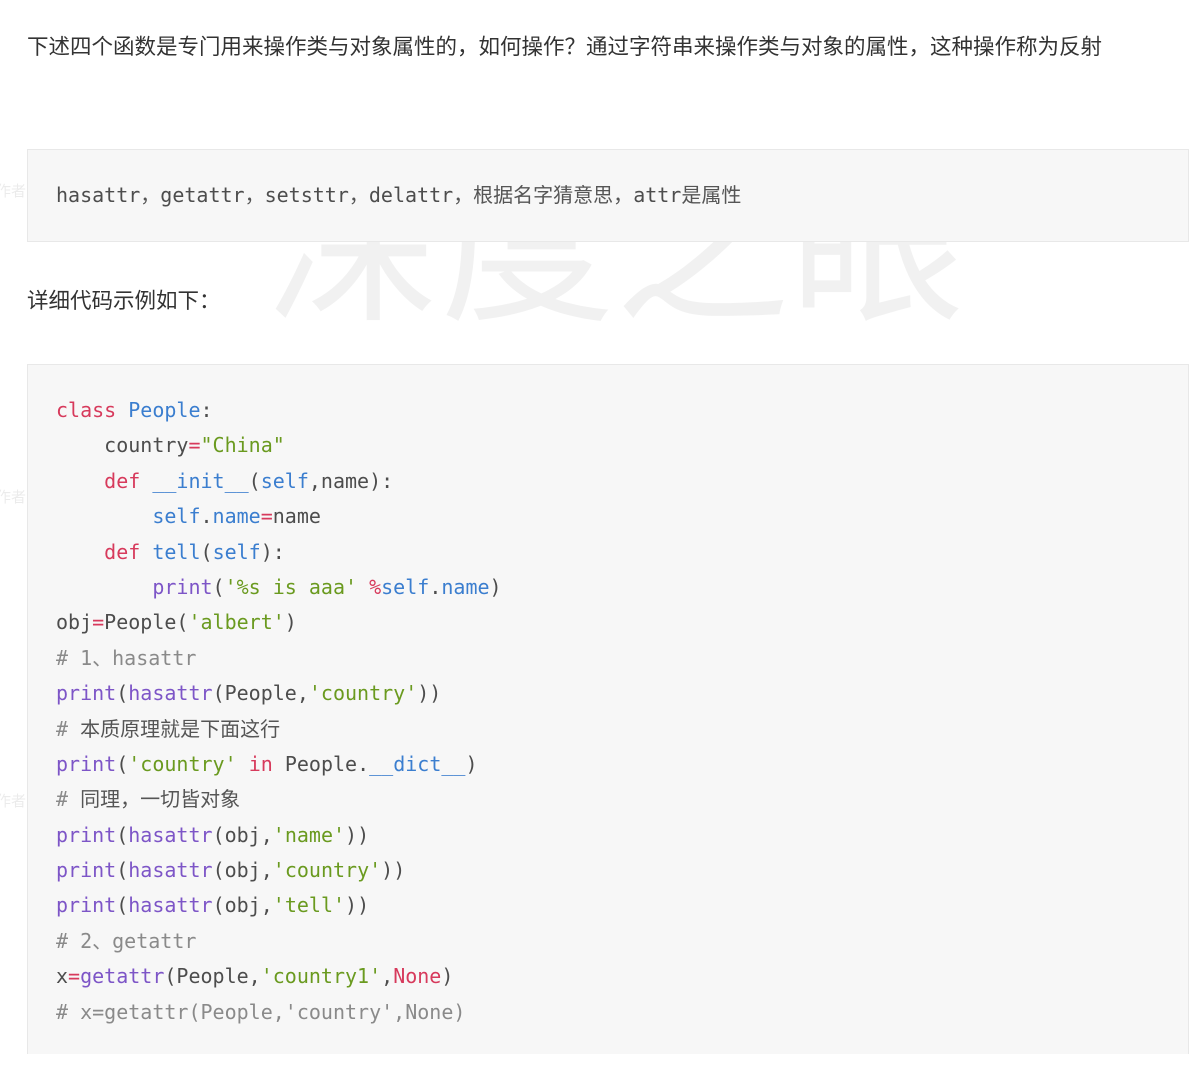 The height and width of the screenshot is (1082, 1200). Describe the element at coordinates (62, 976) in the screenshot. I see `code-token-plain: x` at that location.